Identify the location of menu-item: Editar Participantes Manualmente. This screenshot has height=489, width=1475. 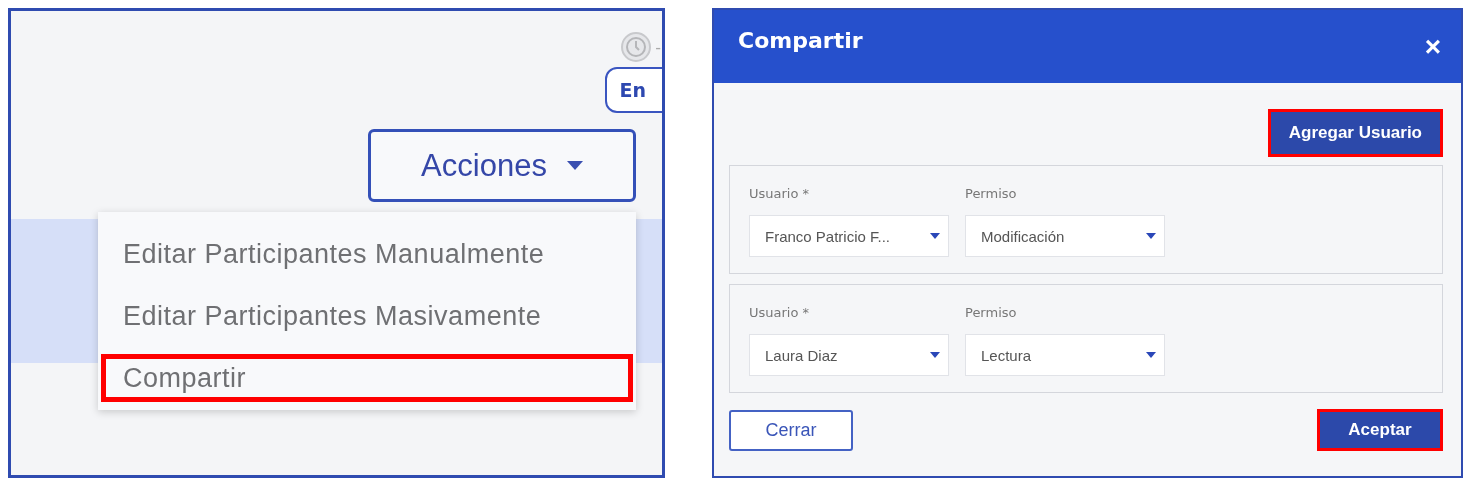
(367, 254).